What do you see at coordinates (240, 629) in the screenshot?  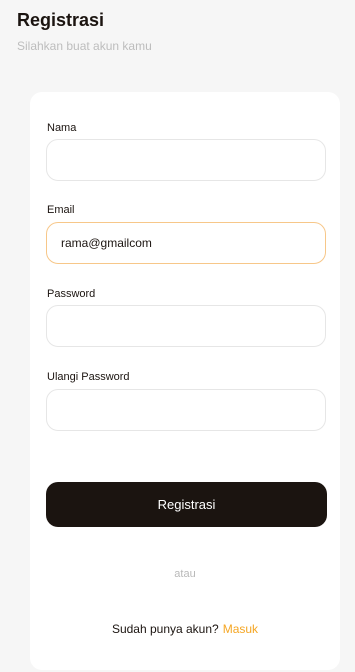 I see `login-link: Masuk` at bounding box center [240, 629].